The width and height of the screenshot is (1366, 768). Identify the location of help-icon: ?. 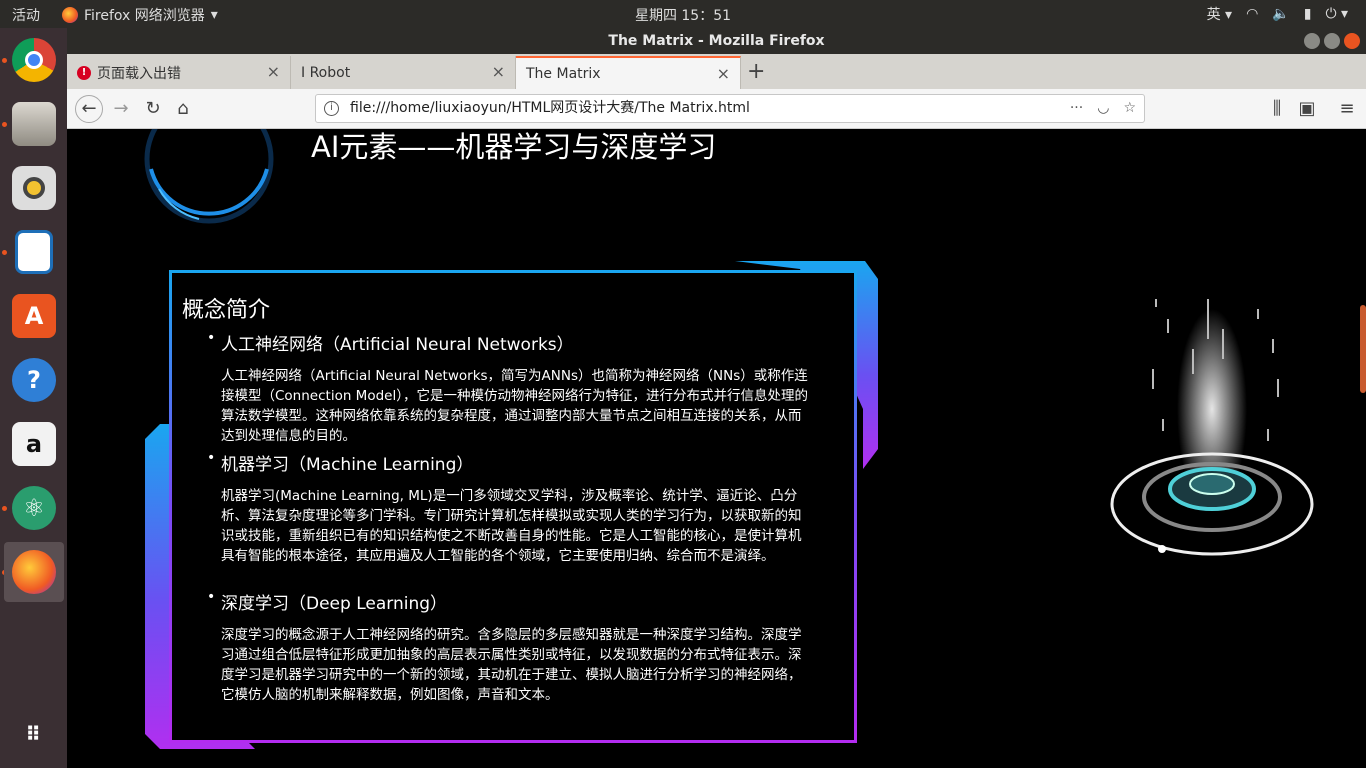
(34, 380).